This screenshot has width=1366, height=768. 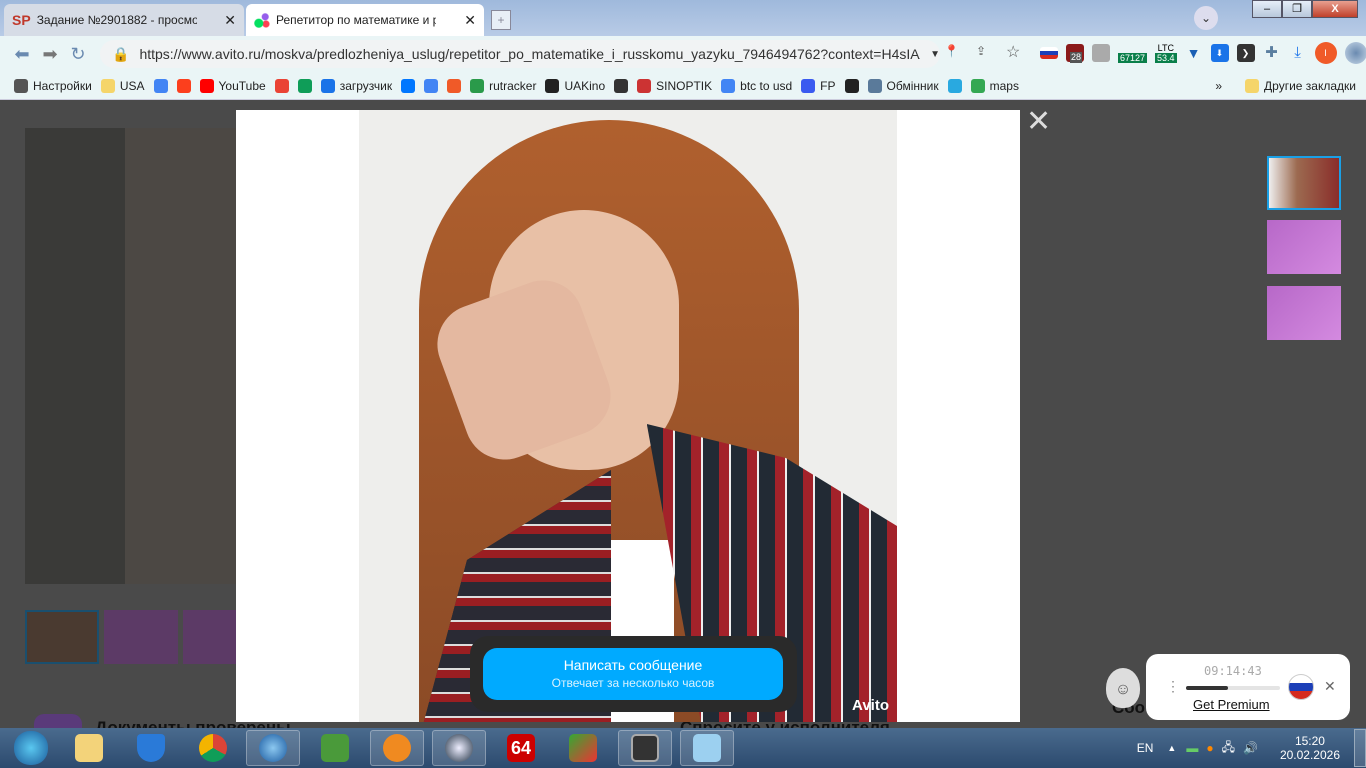 What do you see at coordinates (621, 85) in the screenshot?
I see `bookmark-chess` at bounding box center [621, 85].